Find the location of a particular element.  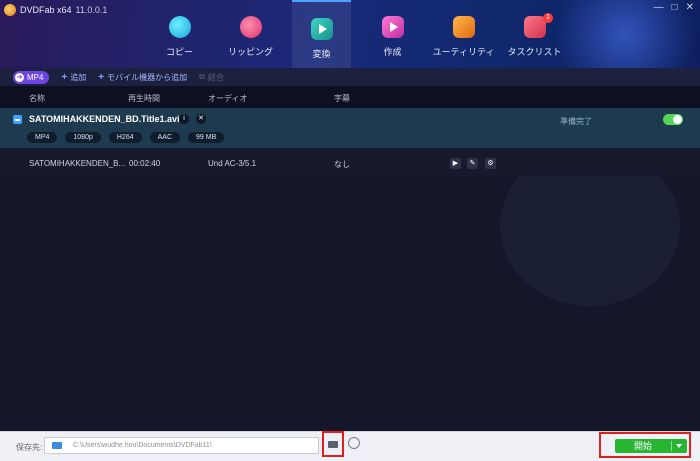

copy-icon is located at coordinates (179, 27).